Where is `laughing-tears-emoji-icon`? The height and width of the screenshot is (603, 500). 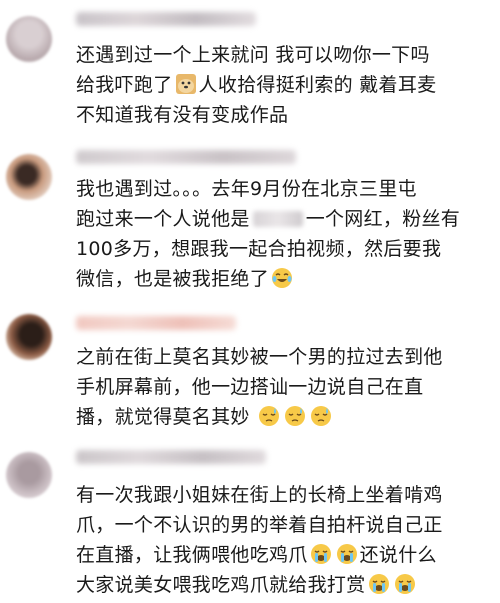 laughing-tears-emoji-icon is located at coordinates (282, 278).